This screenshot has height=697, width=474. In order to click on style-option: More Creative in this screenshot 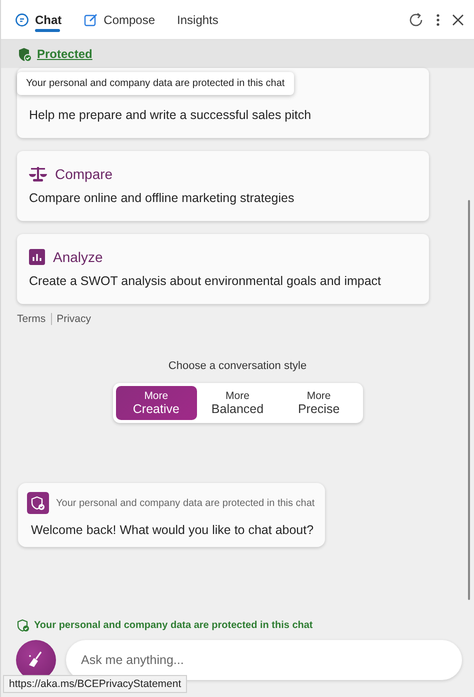, I will do `click(156, 403)`.